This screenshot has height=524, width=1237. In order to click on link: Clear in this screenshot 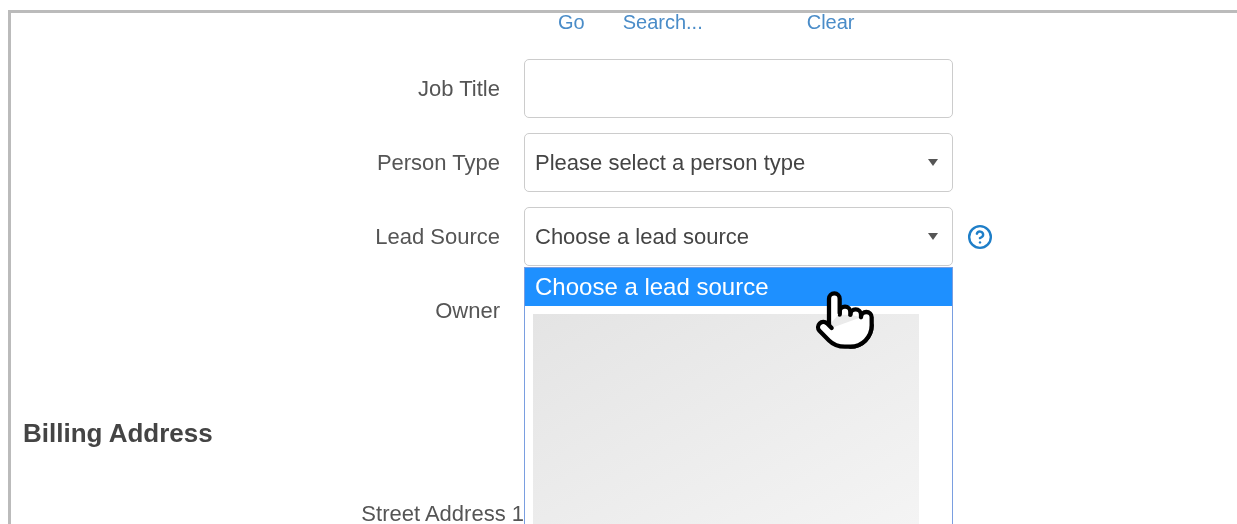, I will do `click(830, 23)`.